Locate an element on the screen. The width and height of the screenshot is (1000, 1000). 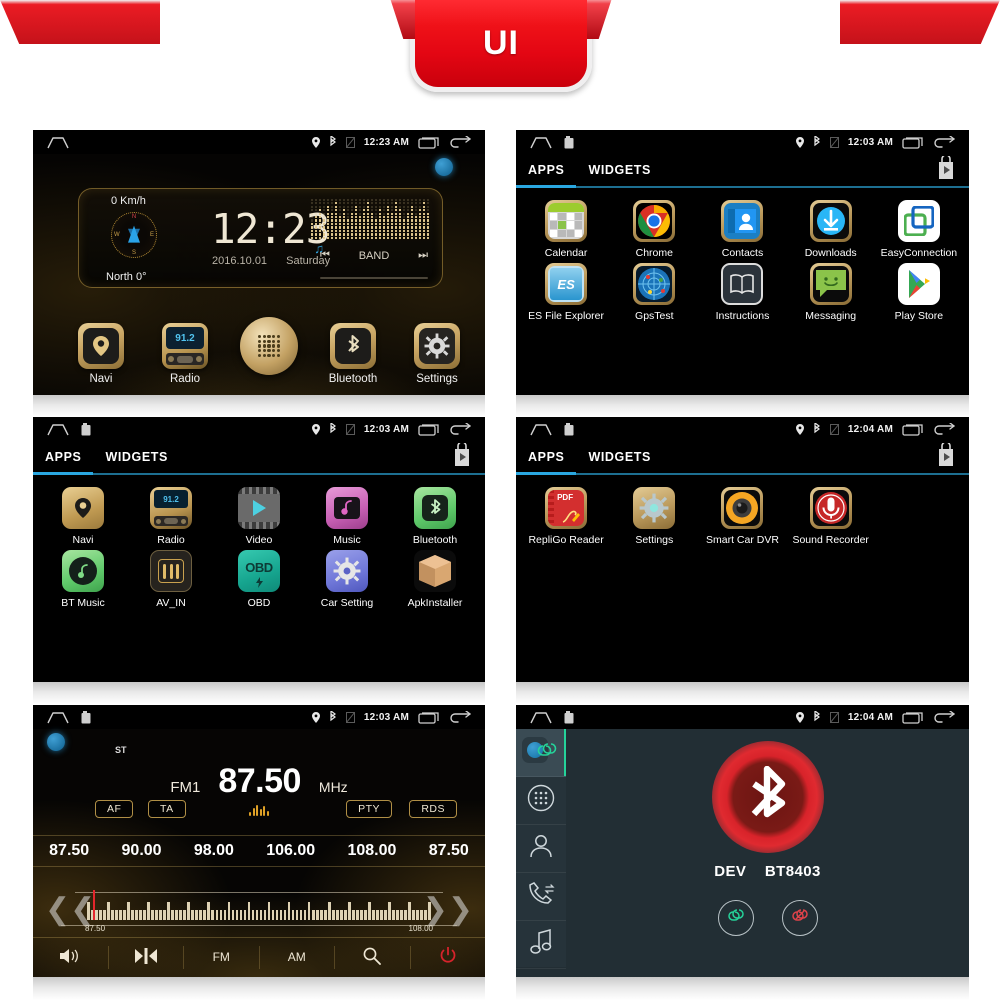
sidebar-item-dialpad is located at coordinates (541, 801).